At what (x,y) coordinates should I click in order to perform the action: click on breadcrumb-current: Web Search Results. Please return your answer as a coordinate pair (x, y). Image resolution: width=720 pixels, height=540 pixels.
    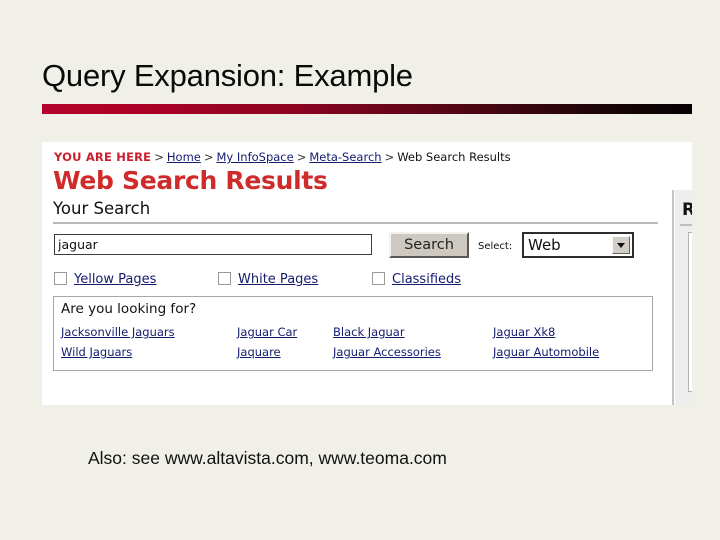
    Looking at the image, I should click on (454, 157).